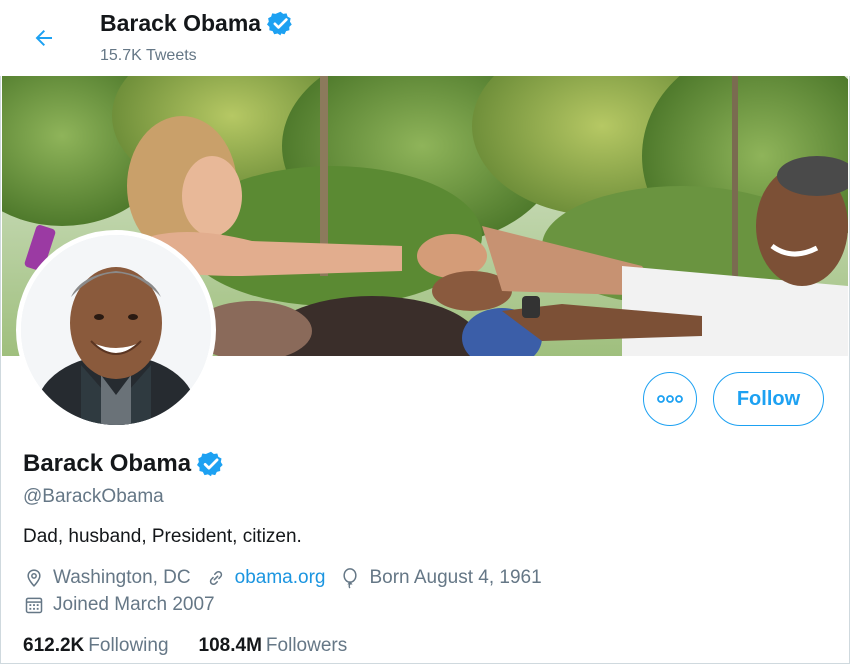 The height and width of the screenshot is (664, 850). What do you see at coordinates (216, 578) in the screenshot?
I see `link-icon` at bounding box center [216, 578].